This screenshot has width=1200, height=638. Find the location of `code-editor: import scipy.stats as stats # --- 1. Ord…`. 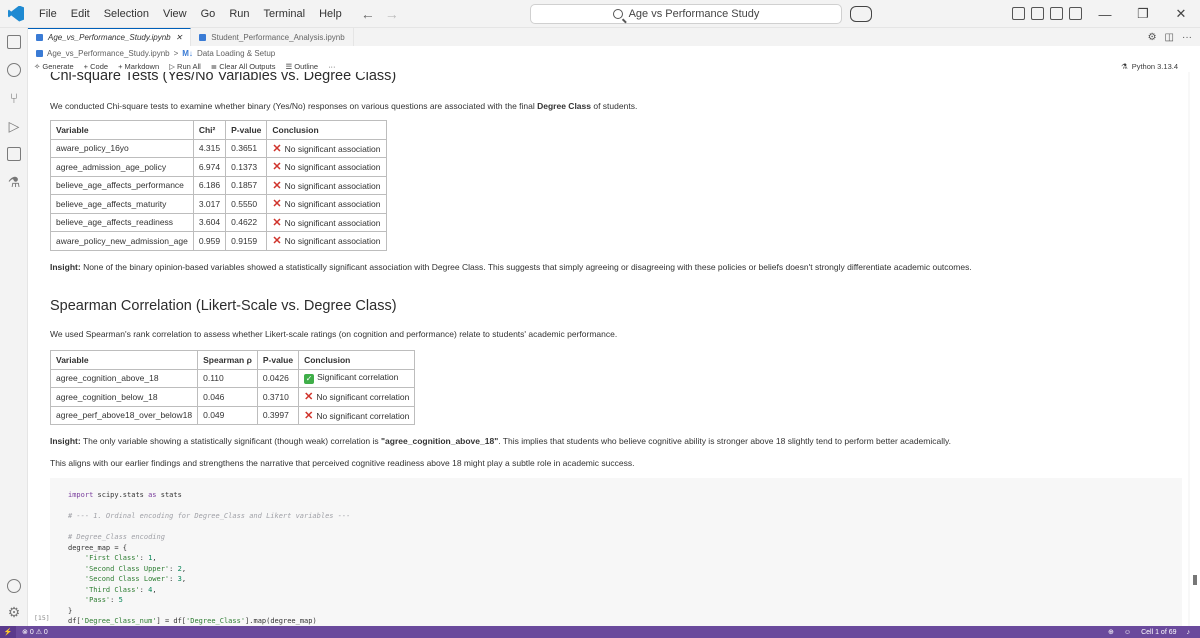

code-editor: import scipy.stats as stats # --- 1. Ord… is located at coordinates (209, 558).